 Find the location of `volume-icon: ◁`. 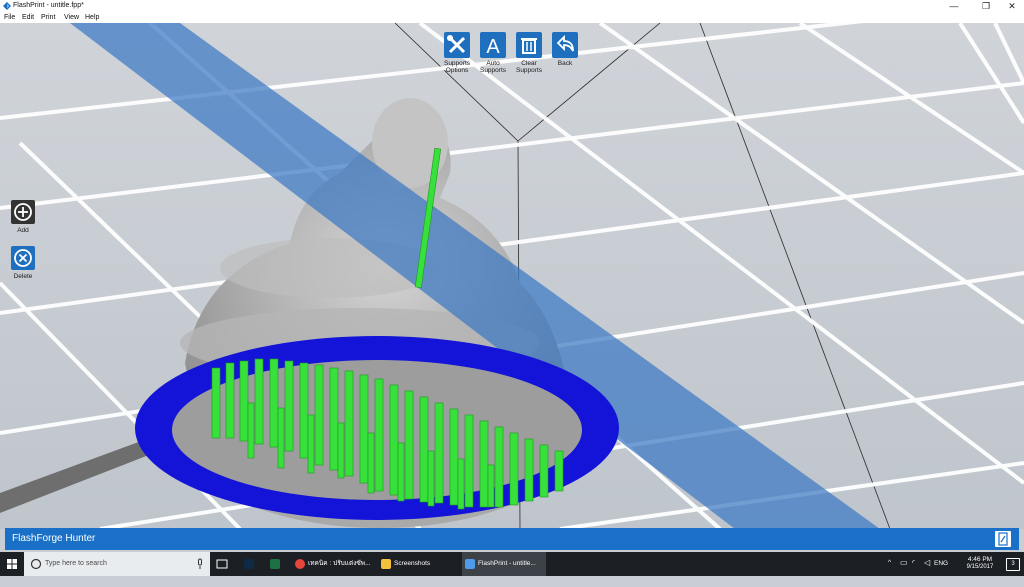

volume-icon: ◁ is located at coordinates (927, 562).